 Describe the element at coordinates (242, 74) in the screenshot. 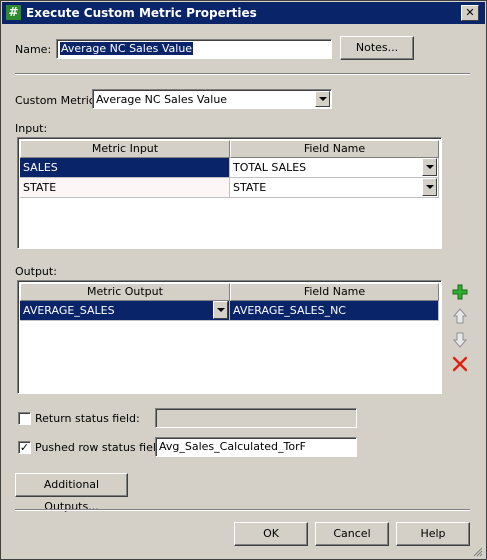

I see `separator-top` at that location.